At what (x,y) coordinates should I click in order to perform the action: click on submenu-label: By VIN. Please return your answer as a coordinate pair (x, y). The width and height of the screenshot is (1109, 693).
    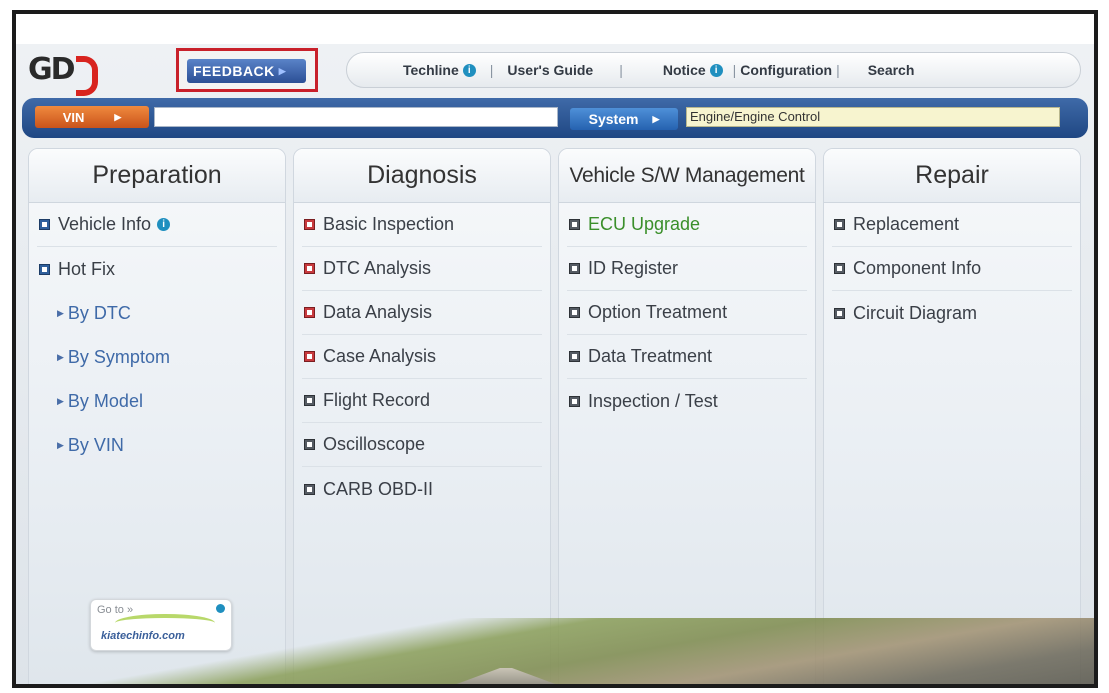
    Looking at the image, I should click on (95, 444).